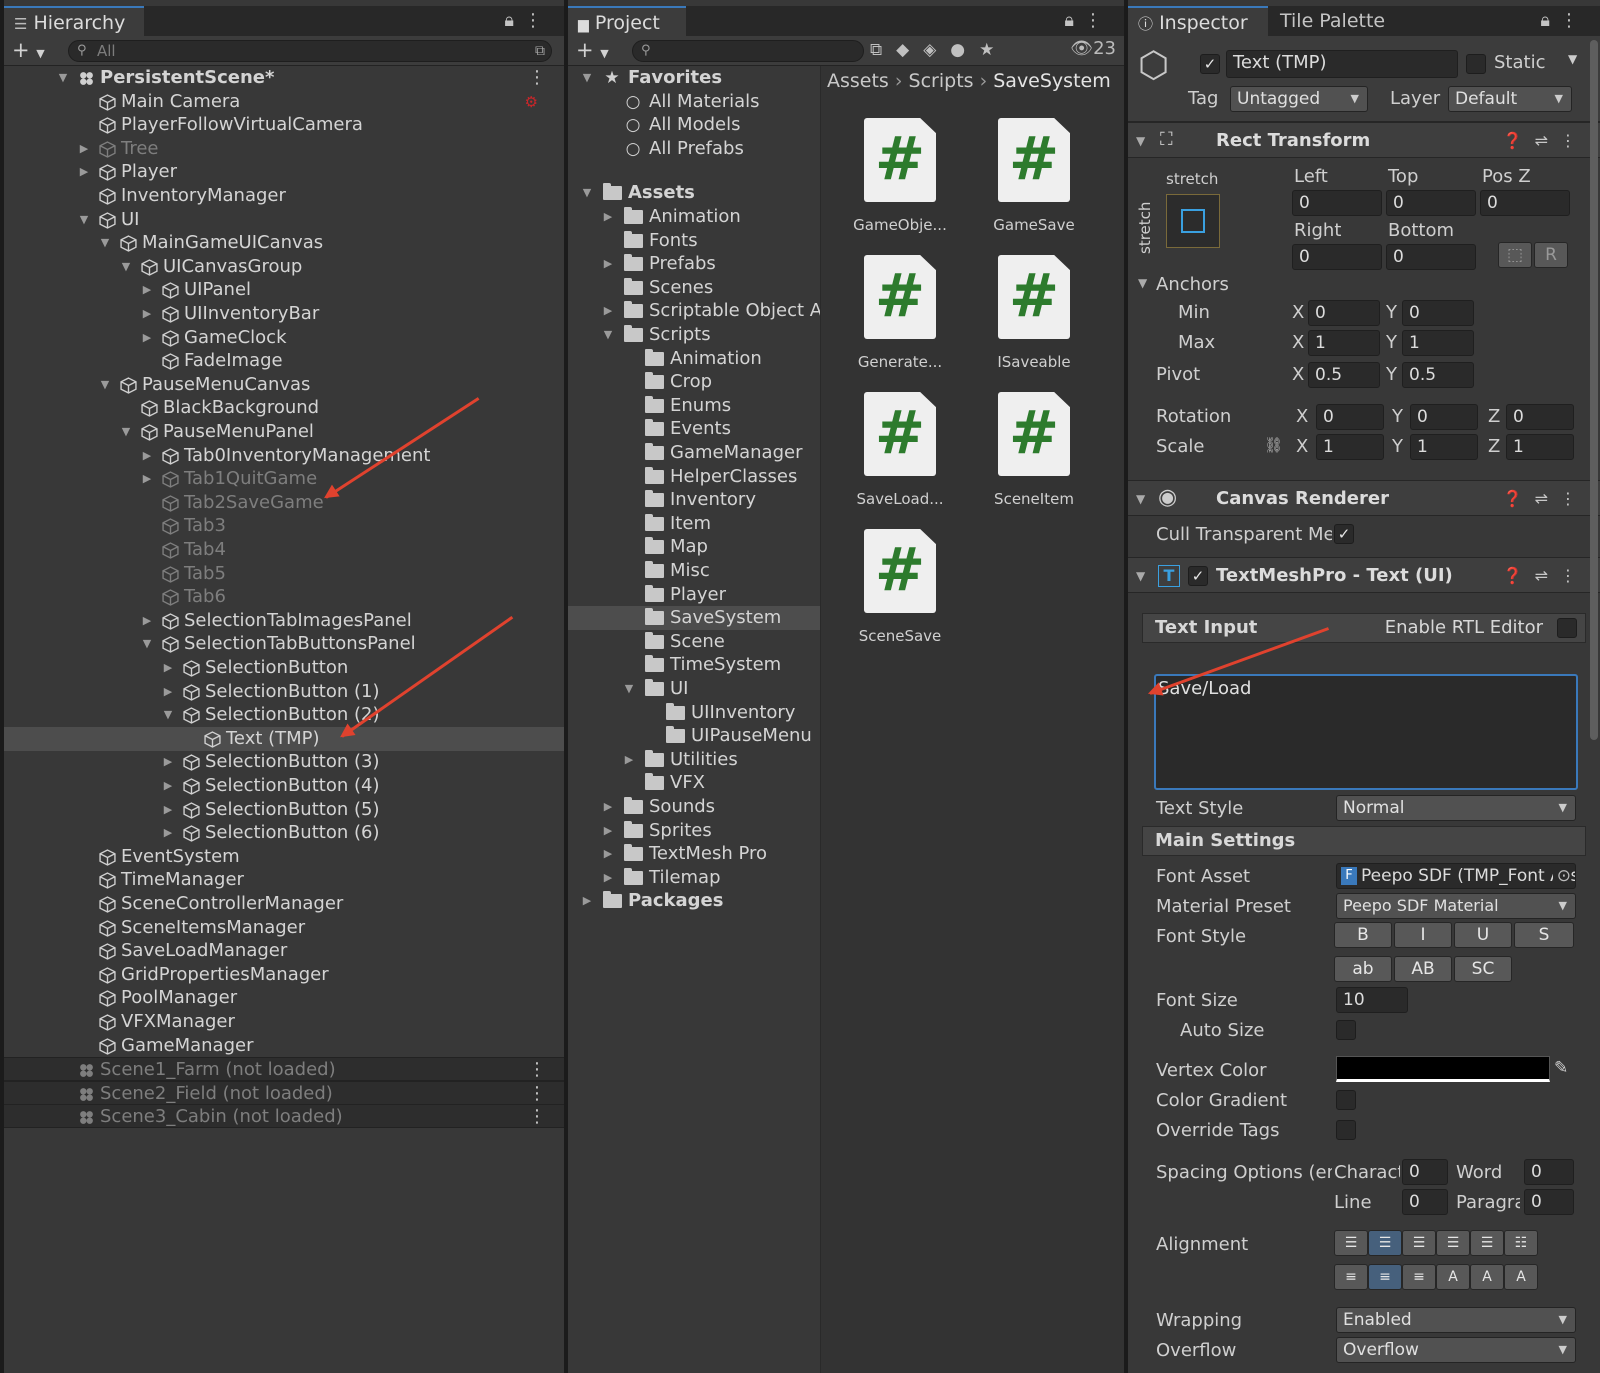 The image size is (1600, 1373). What do you see at coordinates (694, 264) in the screenshot?
I see `project-tree-row: ▶ Prefabs` at bounding box center [694, 264].